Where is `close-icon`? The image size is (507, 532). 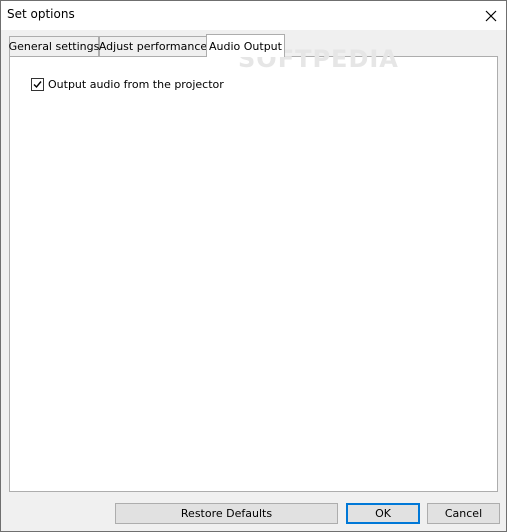
close-icon is located at coordinates (491, 15).